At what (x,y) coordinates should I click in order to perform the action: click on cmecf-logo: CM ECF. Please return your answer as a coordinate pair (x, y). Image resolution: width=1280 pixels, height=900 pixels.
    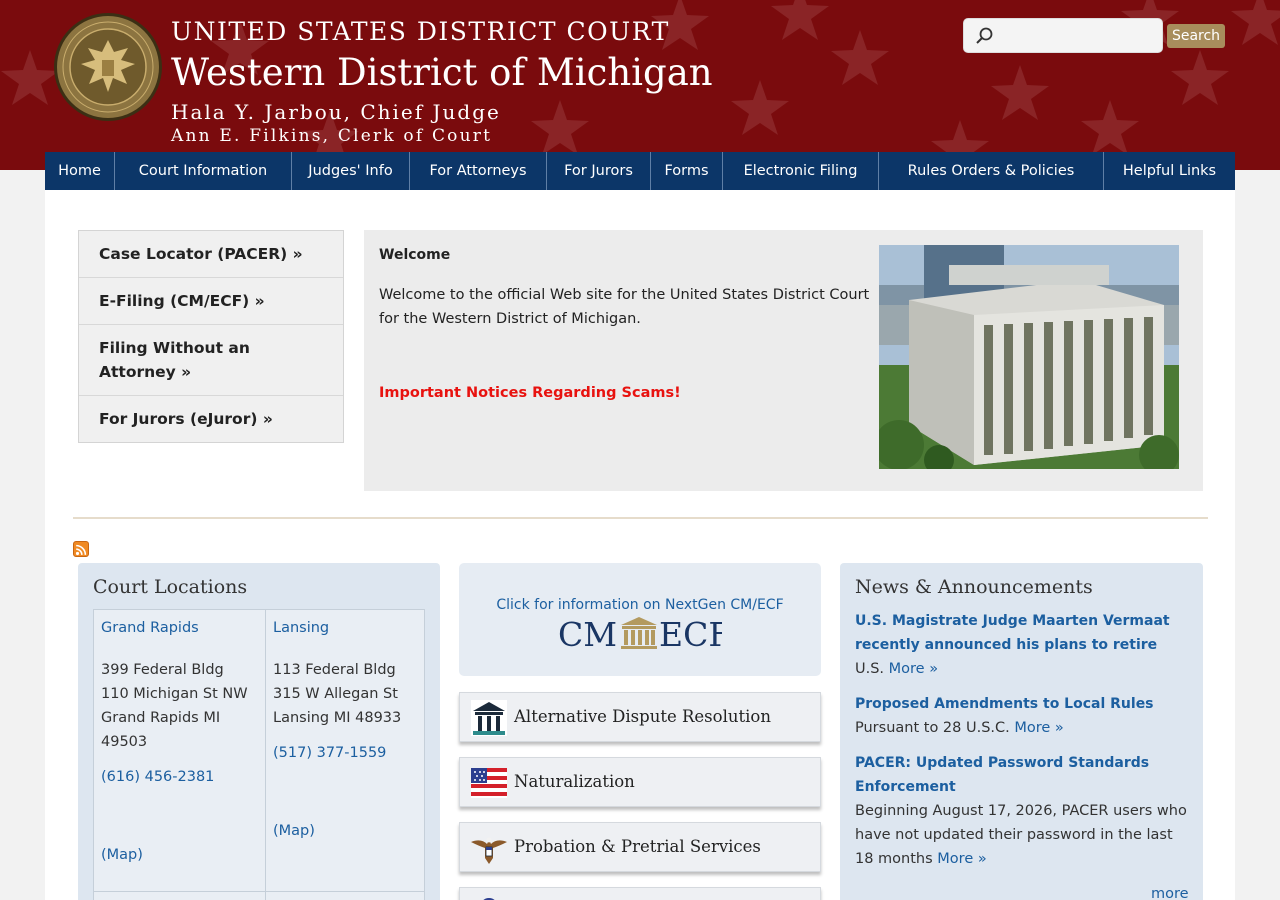
    Looking at the image, I should click on (640, 633).